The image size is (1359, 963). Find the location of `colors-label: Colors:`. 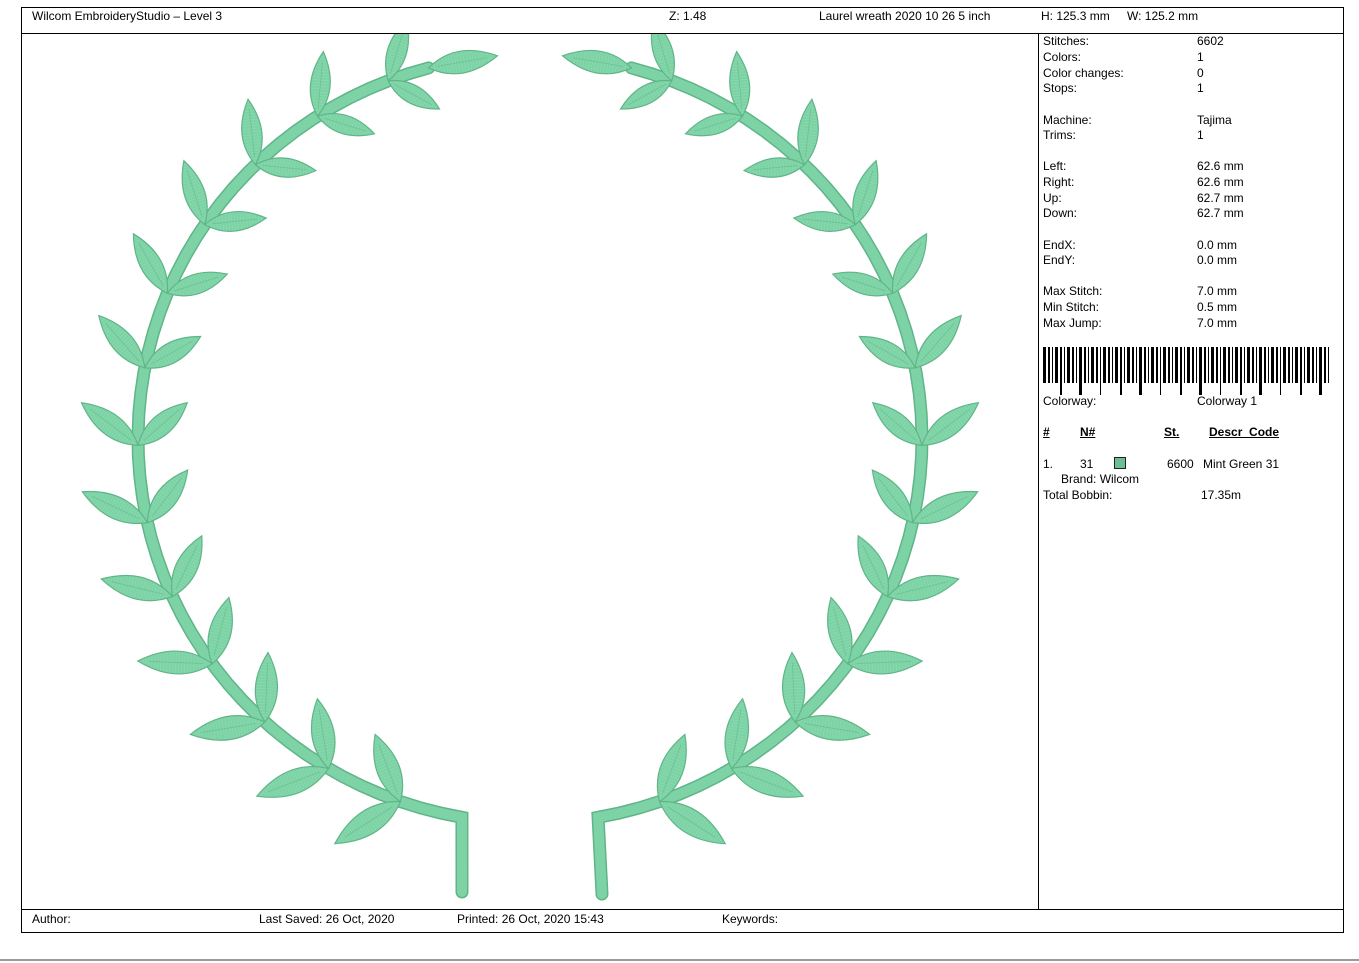

colors-label: Colors: is located at coordinates (1062, 57).